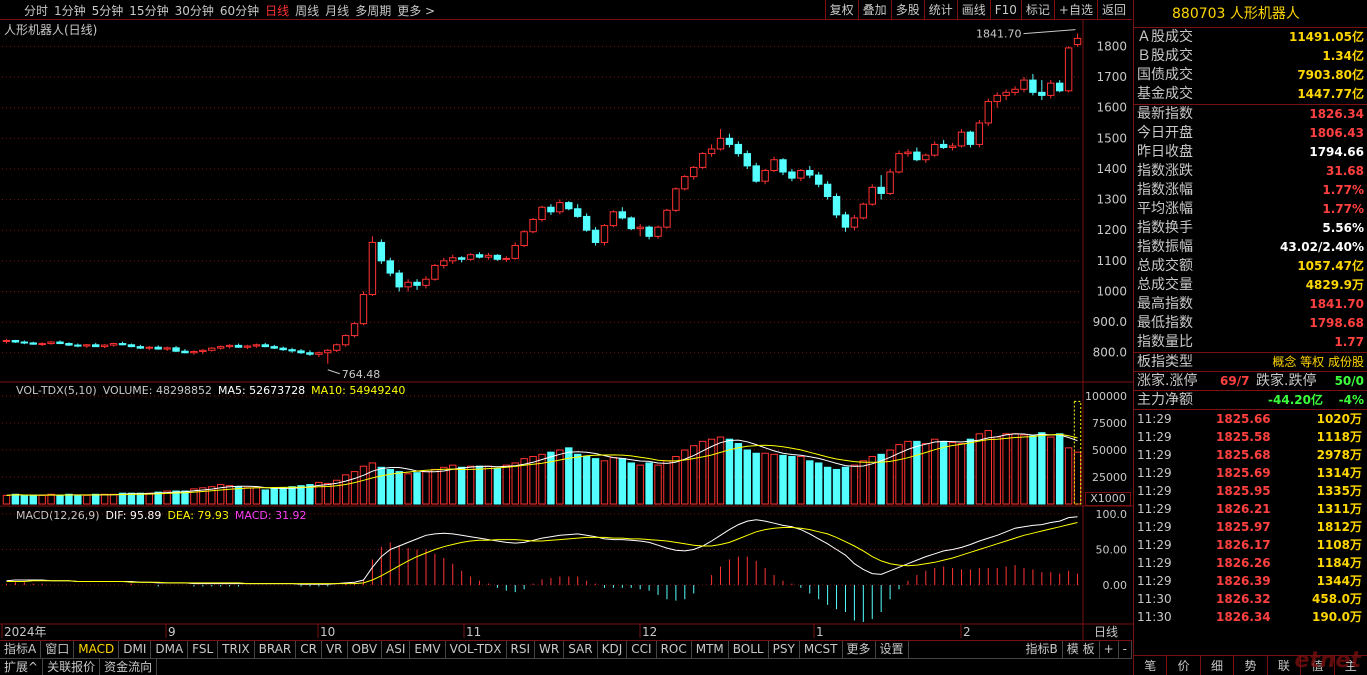 The width and height of the screenshot is (1367, 675). I want to click on period-tab-5: 60分钟, so click(239, 10).